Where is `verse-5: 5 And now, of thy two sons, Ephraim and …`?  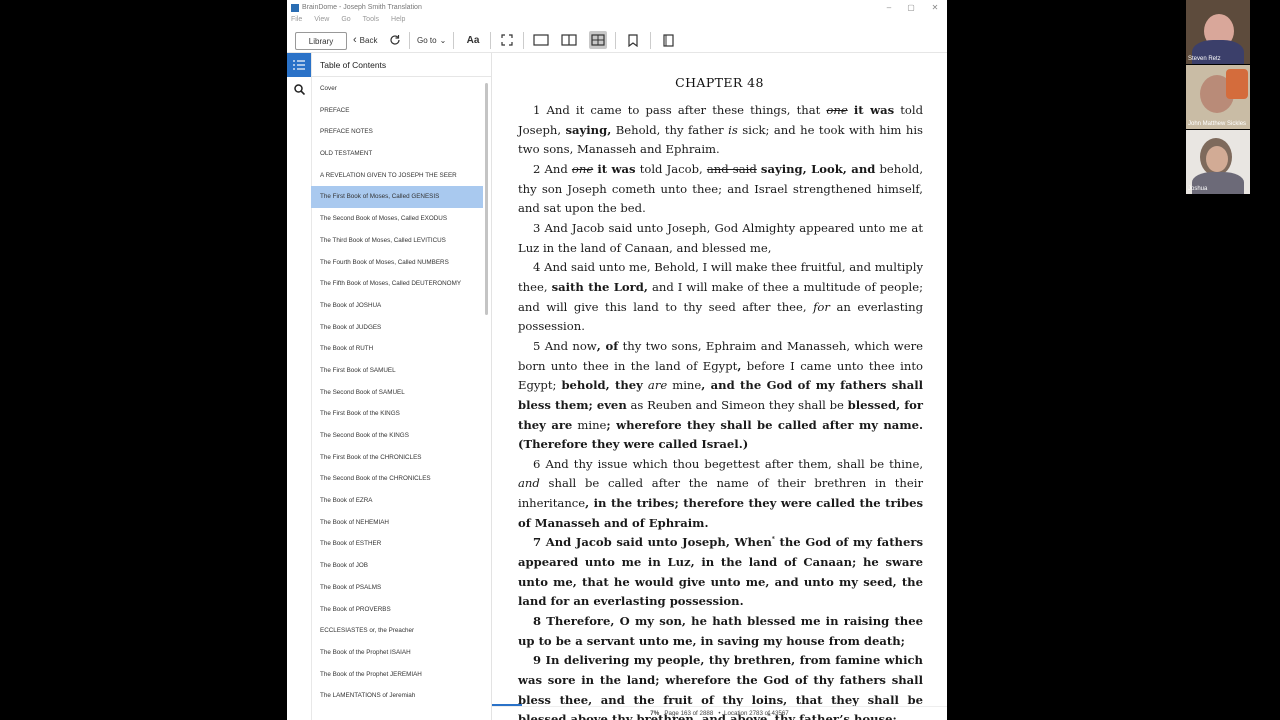
verse-5: 5 And now, of thy two sons, Ephraim and … is located at coordinates (721, 395).